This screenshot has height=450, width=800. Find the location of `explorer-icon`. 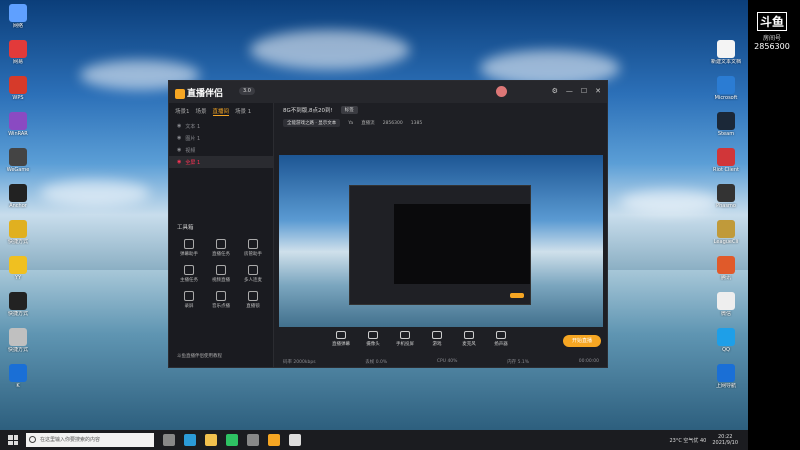

explorer-icon is located at coordinates (211, 440).